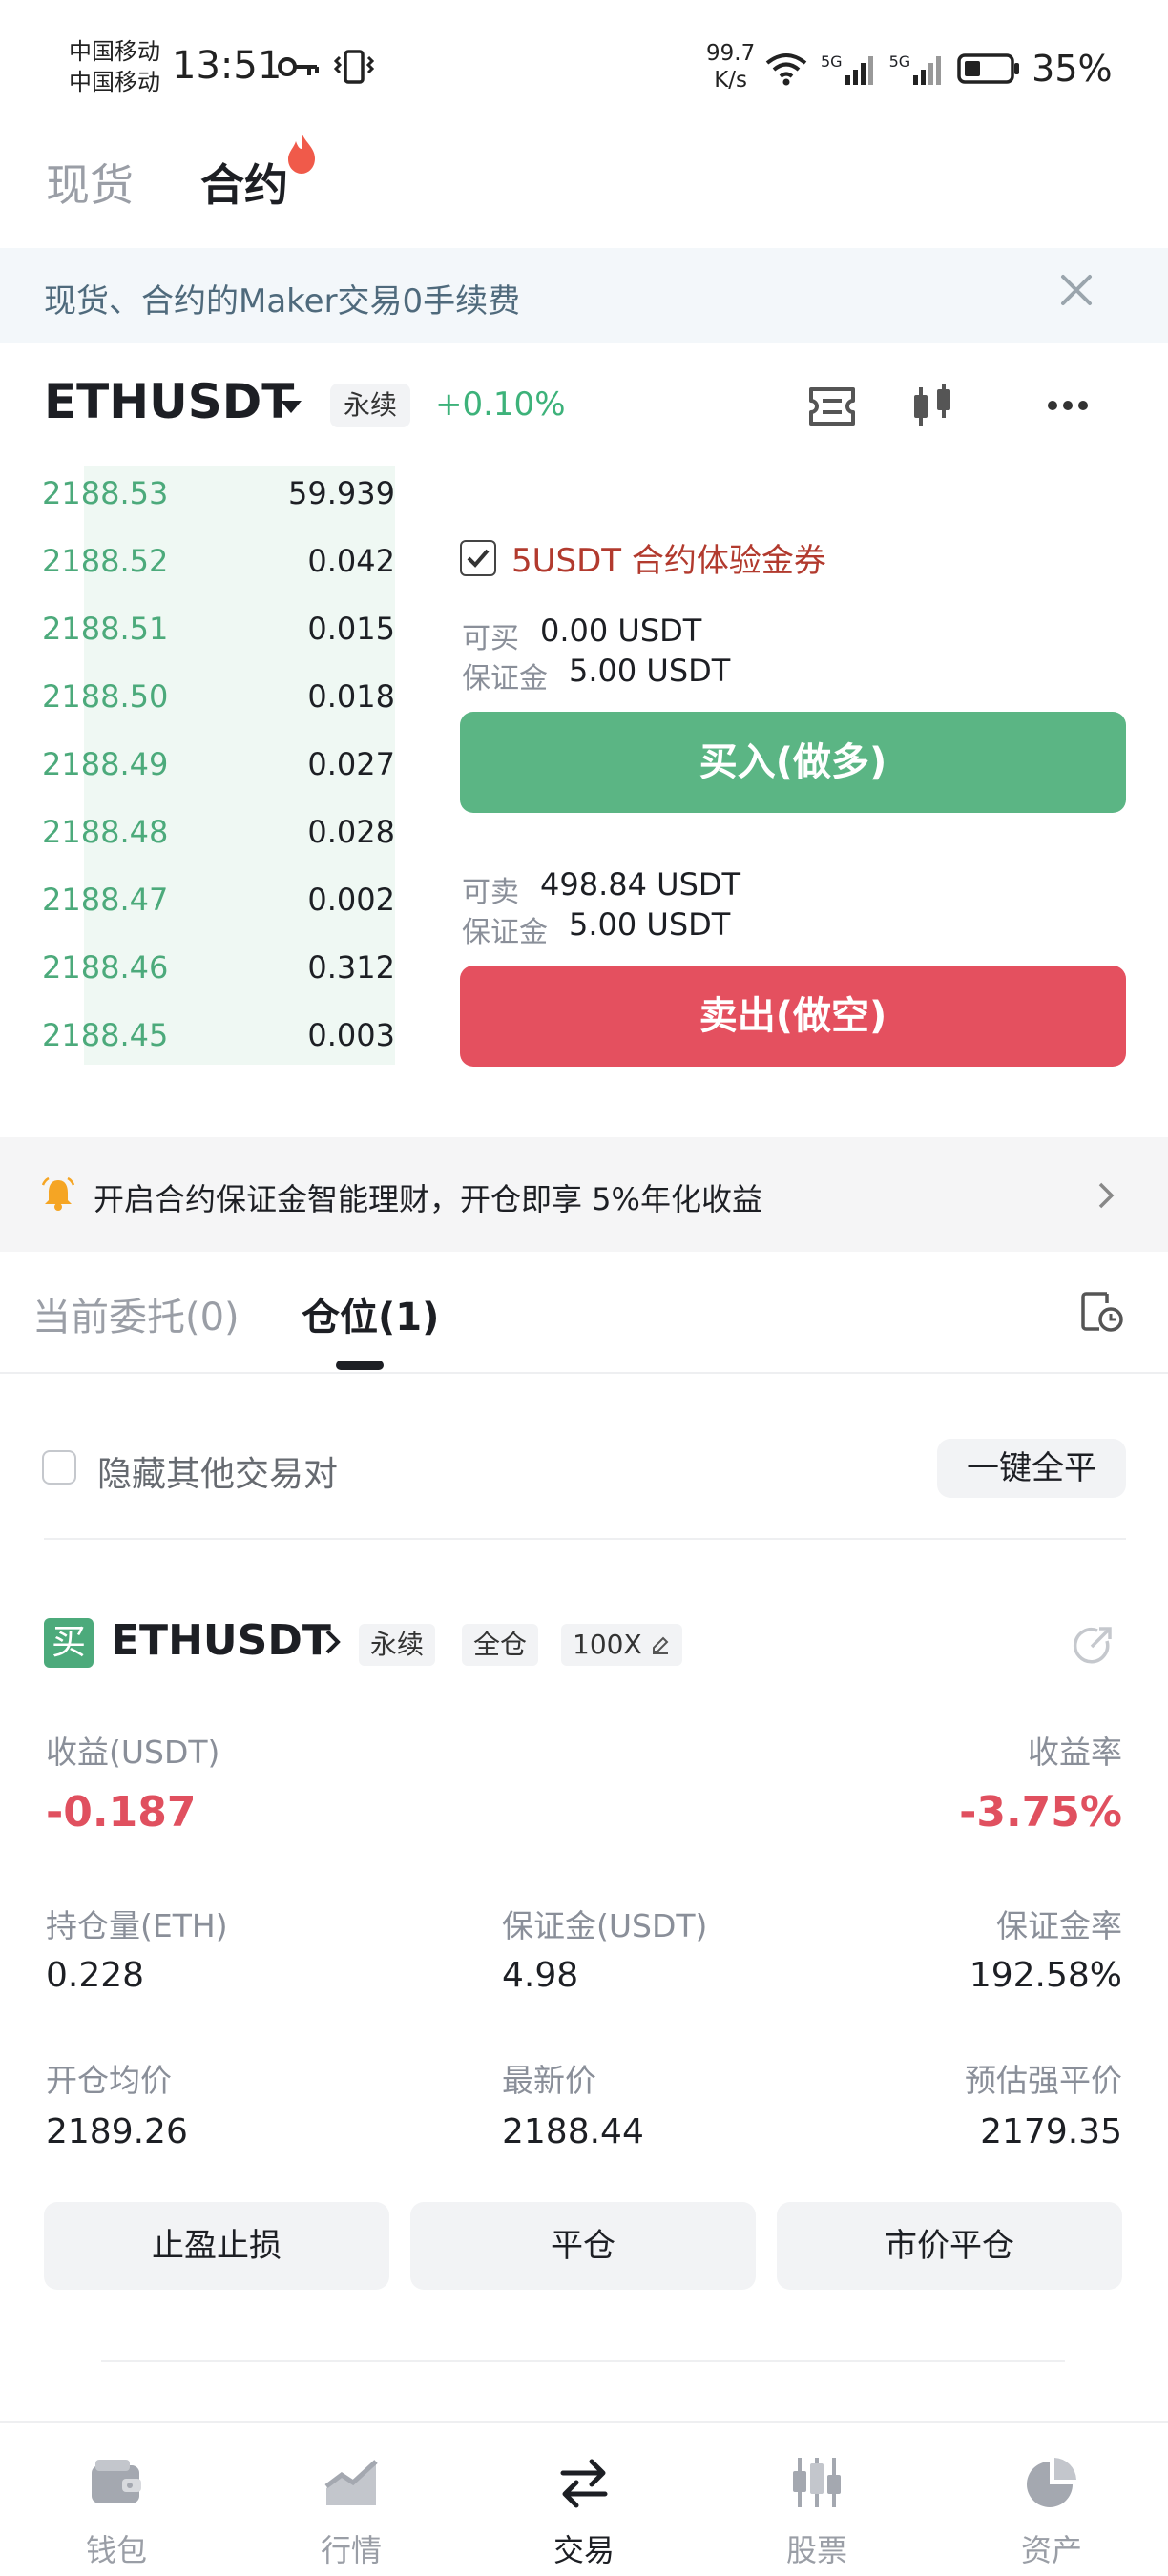  I want to click on order-book-qty: 0.028, so click(351, 832).